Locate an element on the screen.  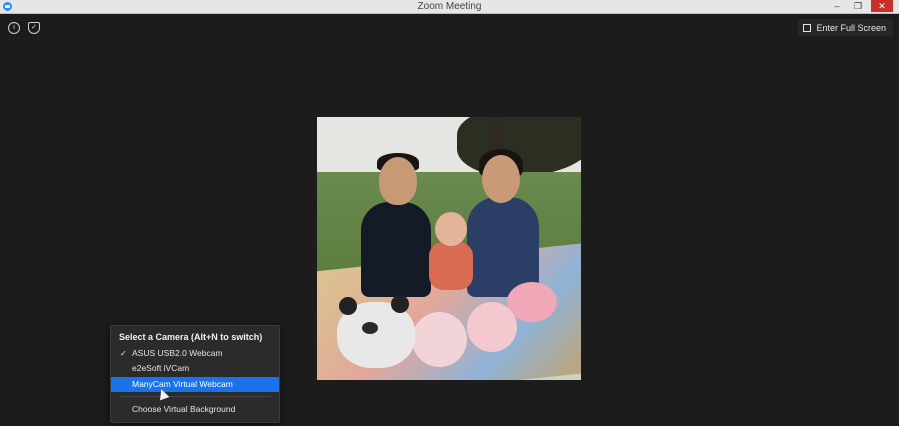
menu-item-label: ASUS USB2.0 Webcam is located at coordinates (177, 353).